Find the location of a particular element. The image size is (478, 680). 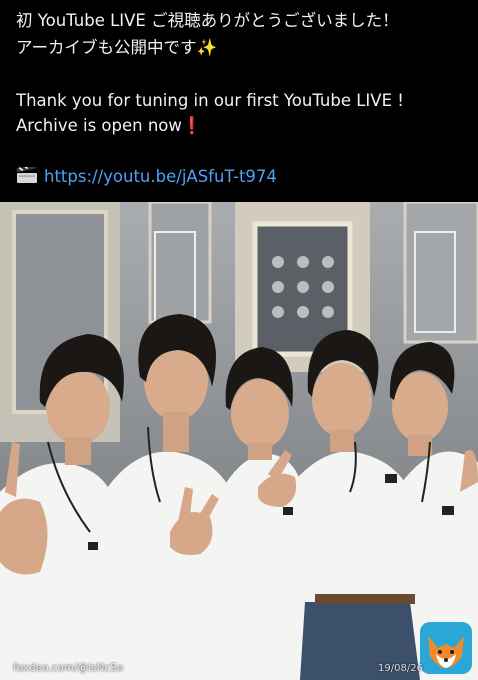

clapper-board-icon is located at coordinates (26, 175).